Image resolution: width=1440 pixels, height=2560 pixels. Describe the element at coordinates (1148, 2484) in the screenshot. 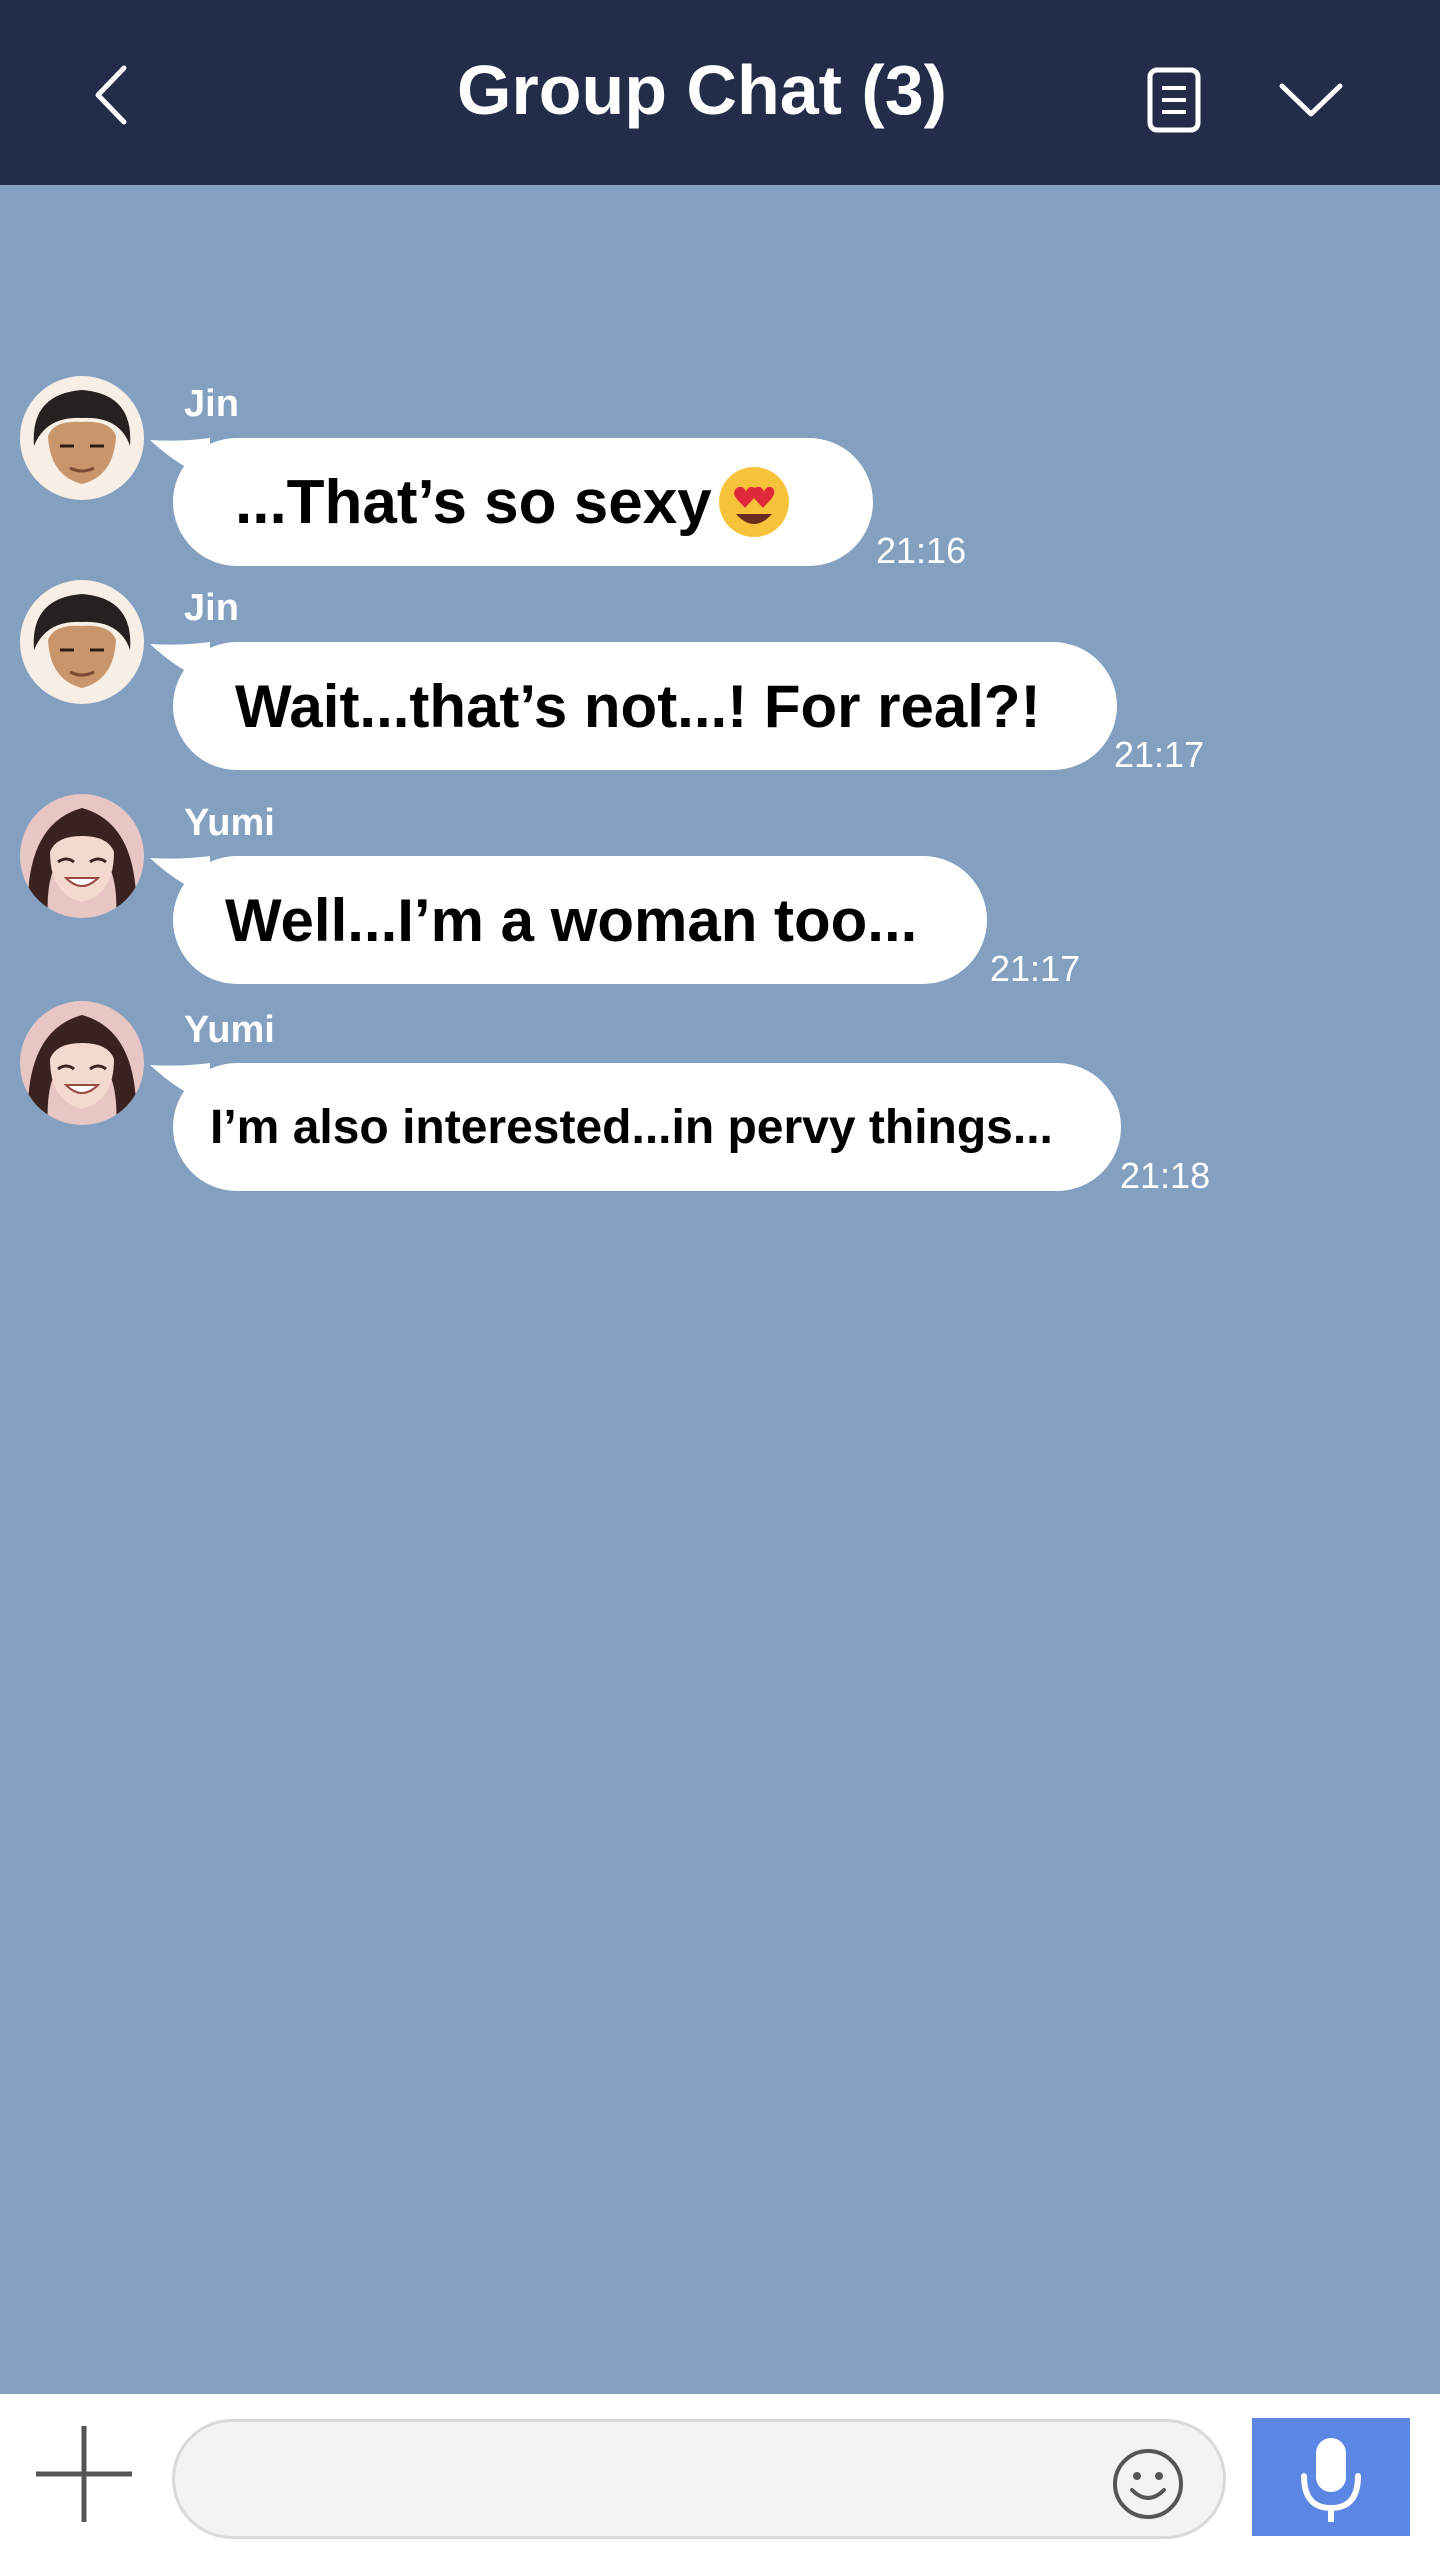

I see `smiley-icon` at that location.